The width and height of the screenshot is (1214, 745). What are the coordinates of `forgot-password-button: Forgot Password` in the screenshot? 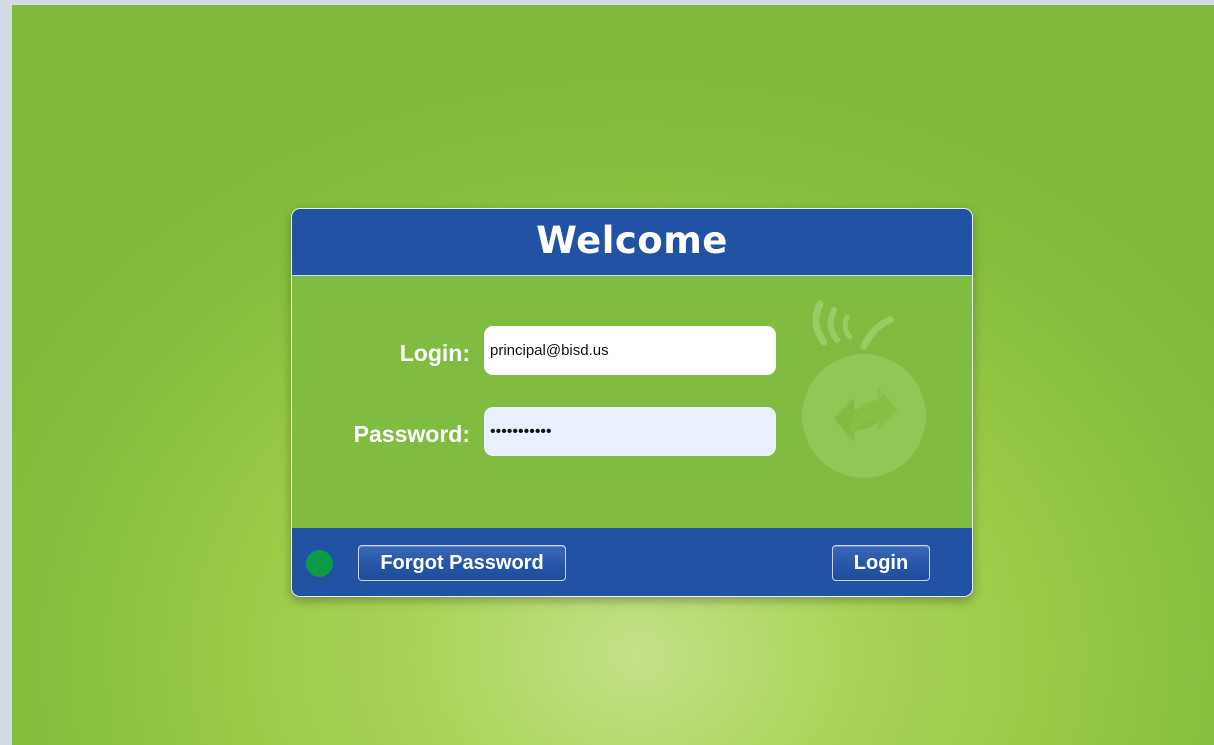 It's located at (462, 563).